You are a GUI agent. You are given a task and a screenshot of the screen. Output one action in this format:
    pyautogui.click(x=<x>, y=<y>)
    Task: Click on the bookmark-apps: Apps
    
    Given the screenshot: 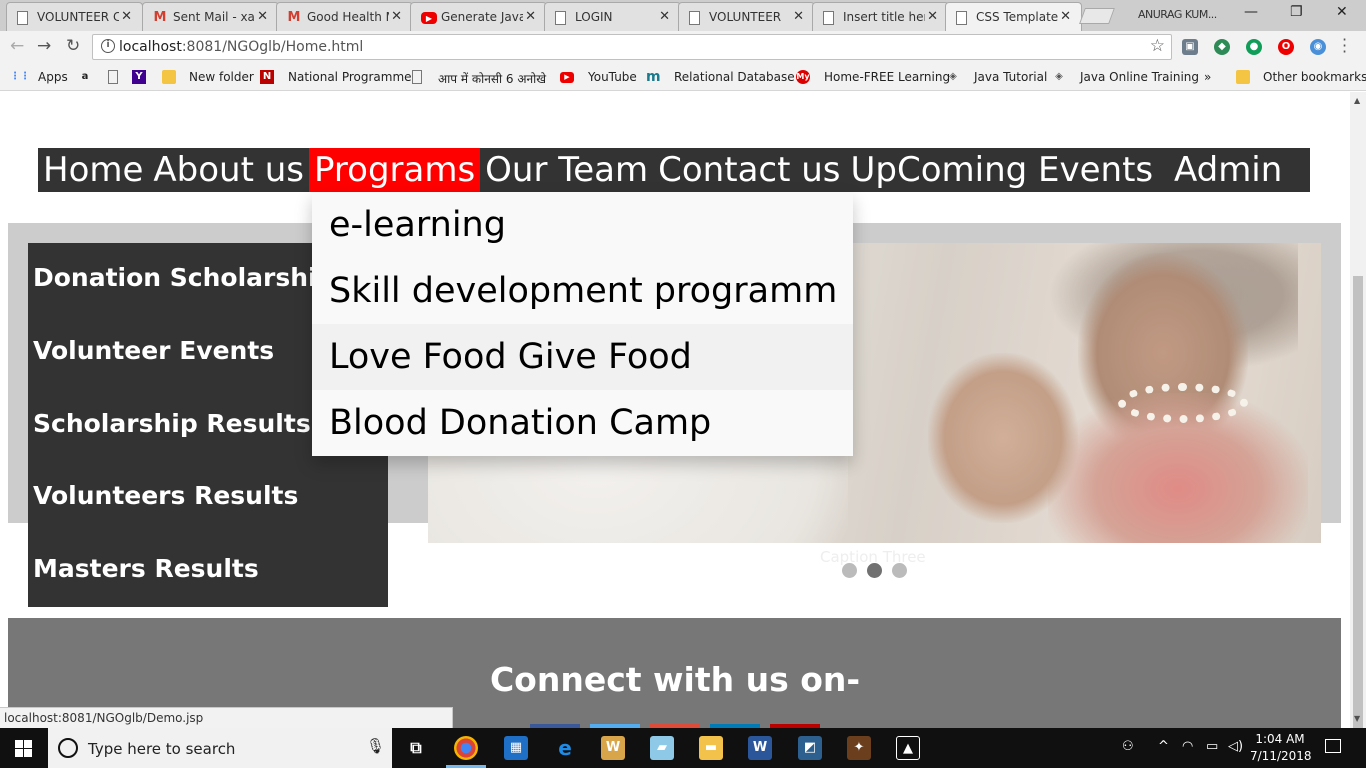 What is the action you would take?
    pyautogui.click(x=53, y=77)
    